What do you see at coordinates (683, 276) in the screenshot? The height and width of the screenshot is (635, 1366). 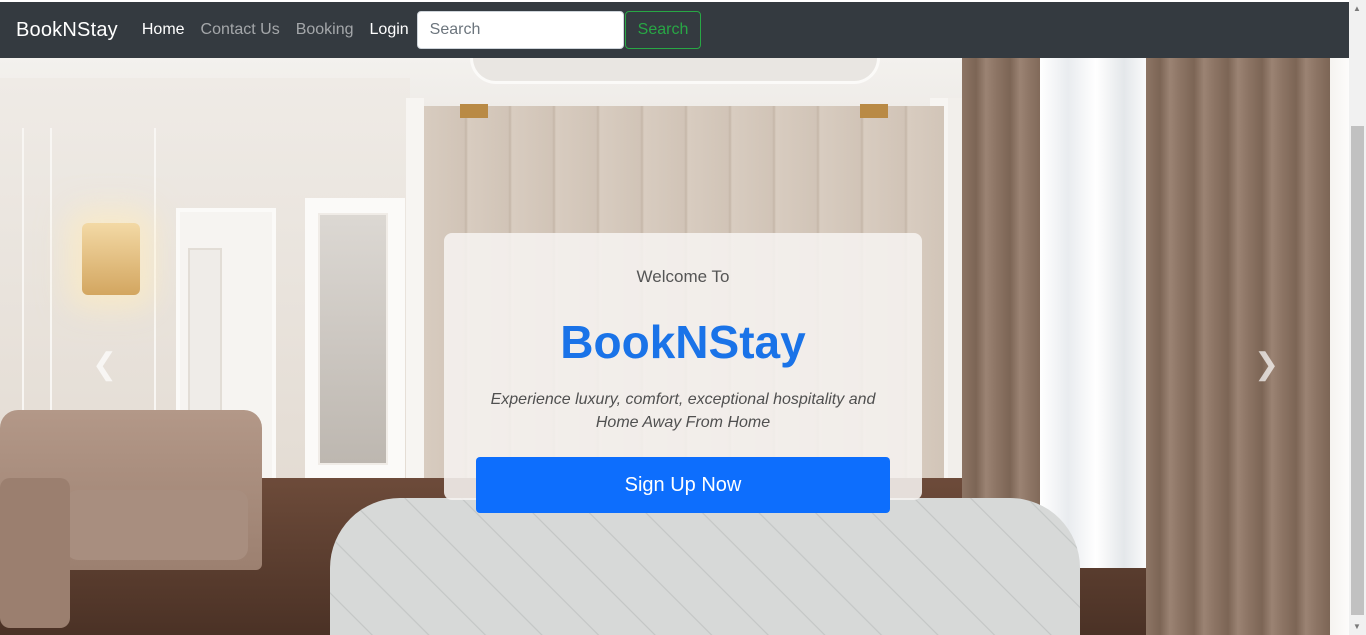 I see `welcome-text: Welcome To` at bounding box center [683, 276].